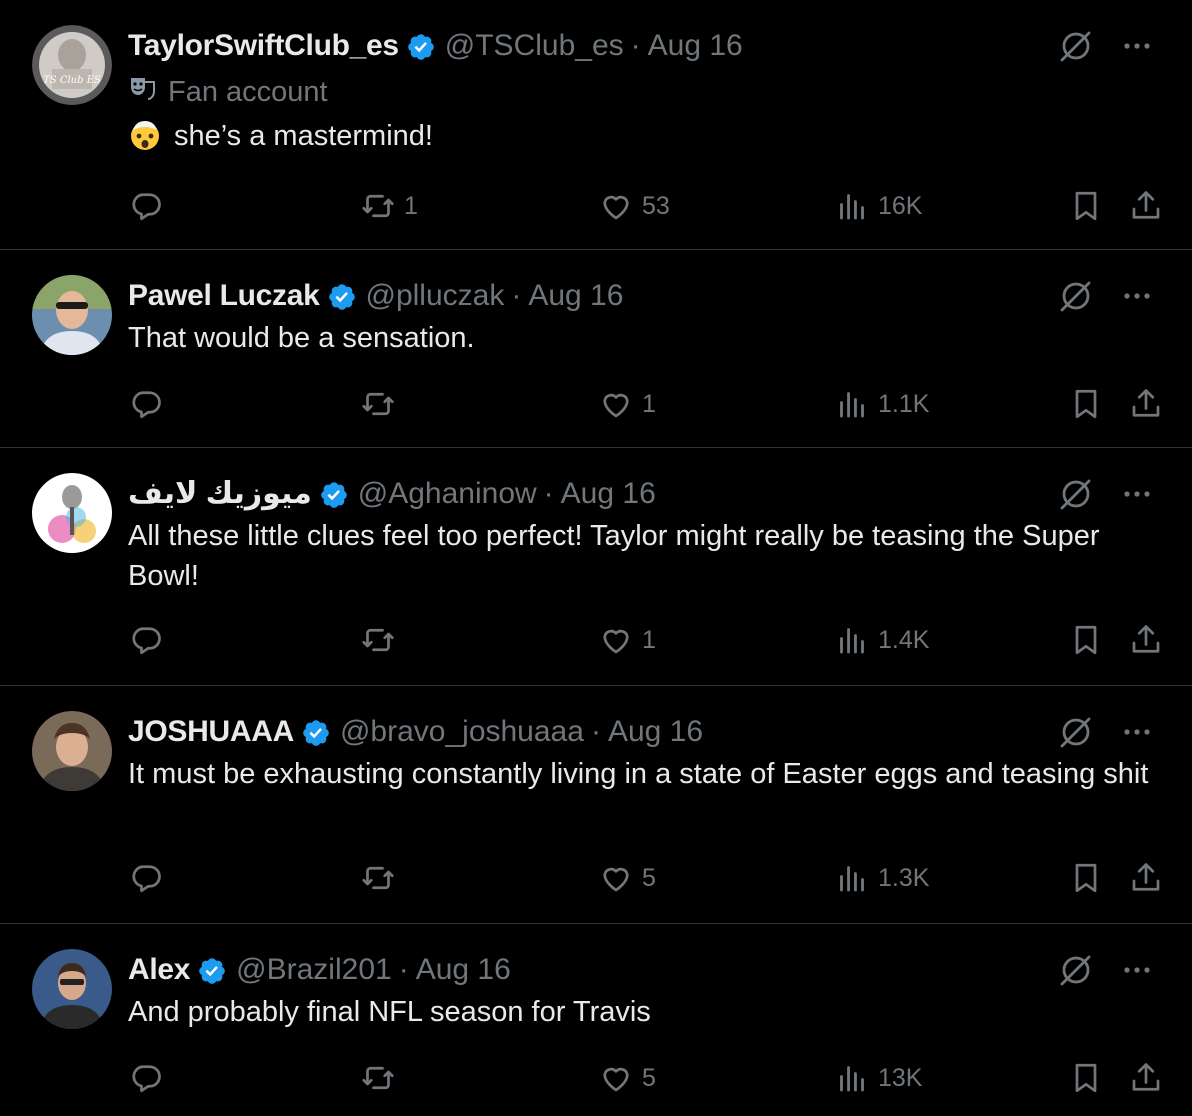  Describe the element at coordinates (534, 46) in the screenshot. I see `author-handle: @TSClub_es` at that location.